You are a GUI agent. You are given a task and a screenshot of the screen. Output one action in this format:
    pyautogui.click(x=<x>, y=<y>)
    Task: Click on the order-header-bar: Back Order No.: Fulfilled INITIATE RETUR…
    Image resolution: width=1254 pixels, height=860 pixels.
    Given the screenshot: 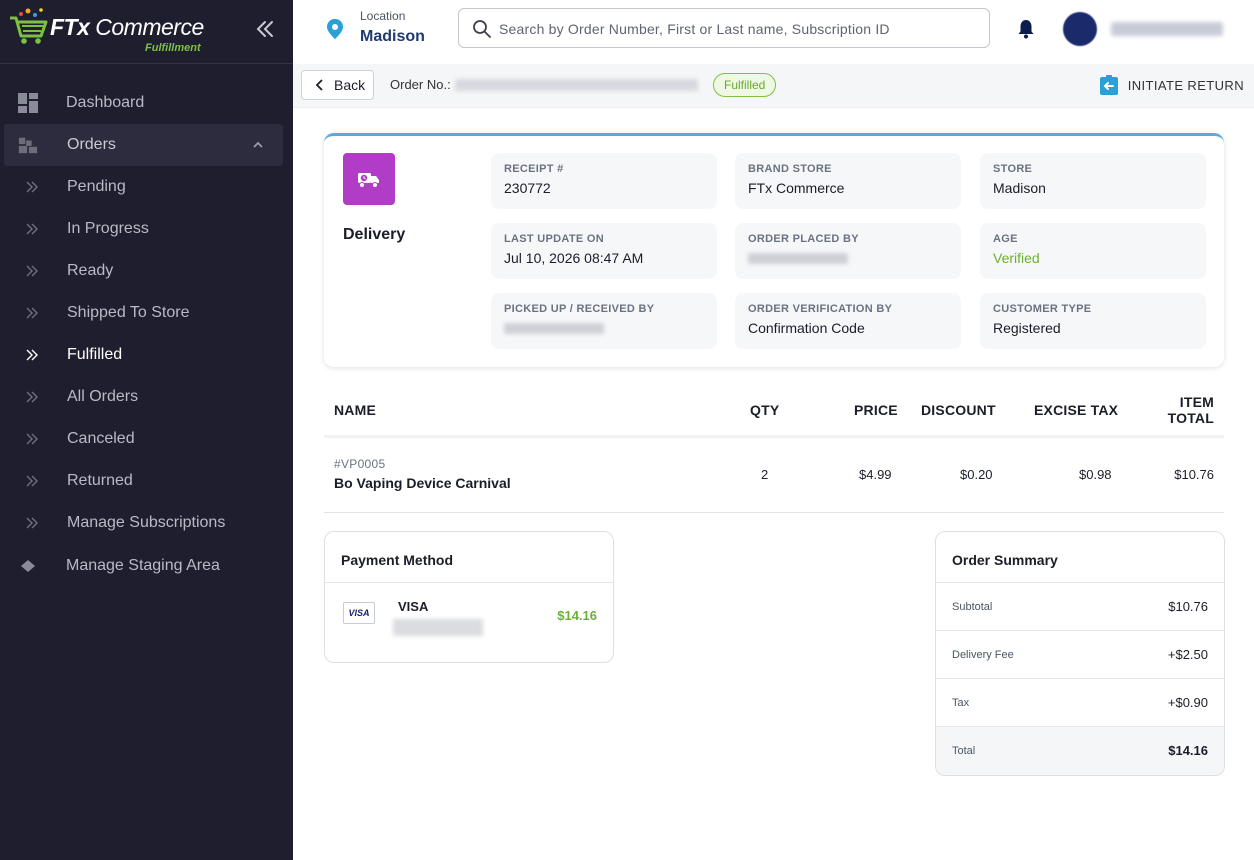 What is the action you would take?
    pyautogui.click(x=773, y=86)
    